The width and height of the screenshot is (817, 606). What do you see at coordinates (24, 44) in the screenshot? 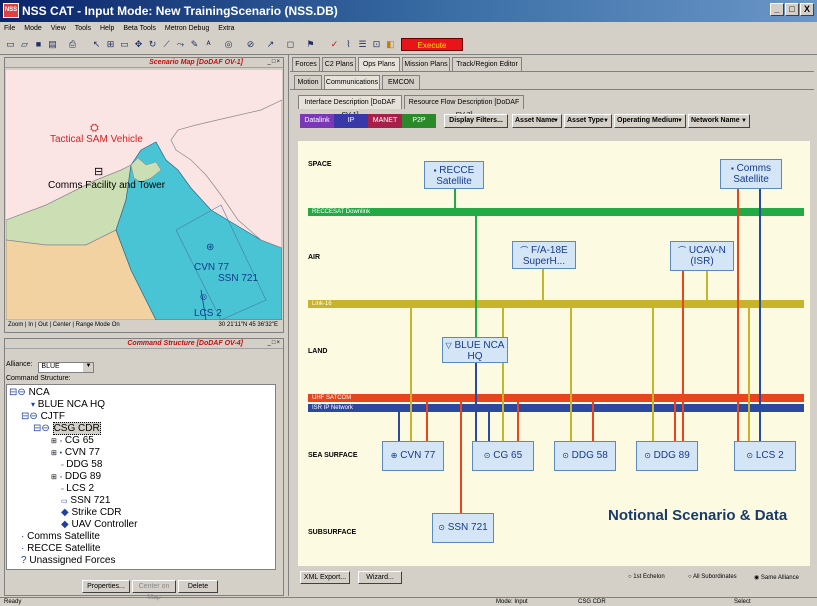
I see `open-folder-icon: ▱` at bounding box center [24, 44].